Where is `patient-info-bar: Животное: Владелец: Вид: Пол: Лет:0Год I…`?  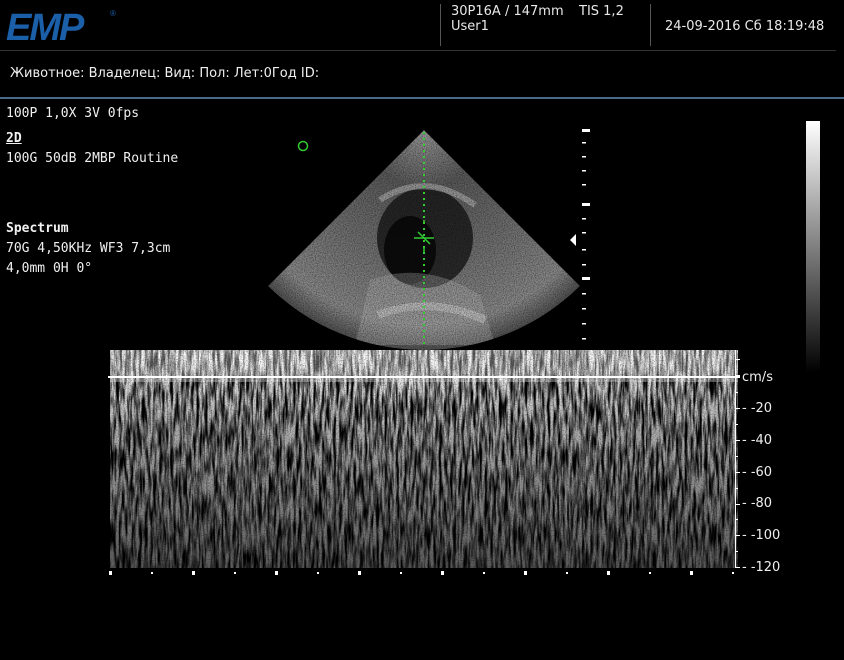
patient-info-bar: Животное: Владелец: Вид: Пол: Лет:0Год I… is located at coordinates (164, 73).